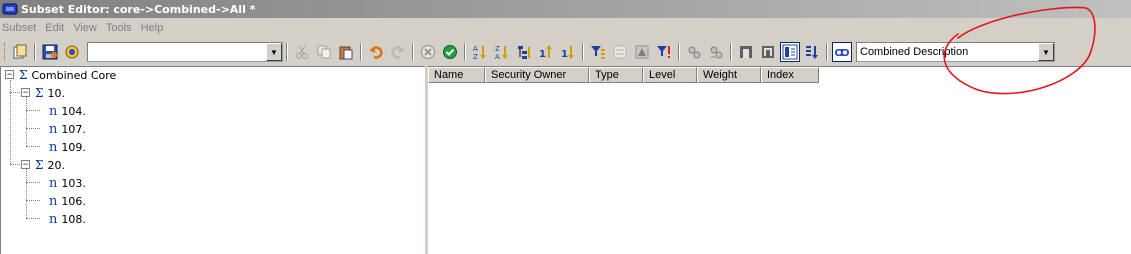  I want to click on insert-subset-icon, so click(812, 52).